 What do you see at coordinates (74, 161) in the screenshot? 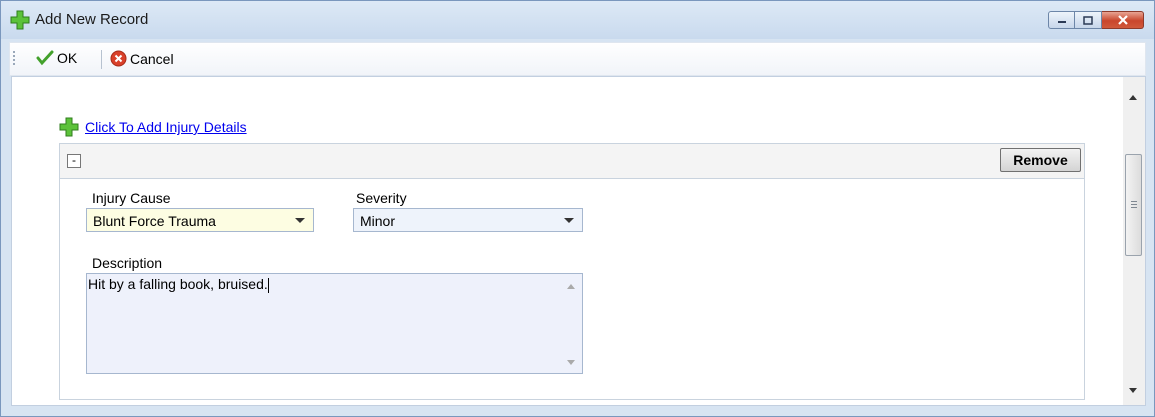
I see `collapse-button: -` at bounding box center [74, 161].